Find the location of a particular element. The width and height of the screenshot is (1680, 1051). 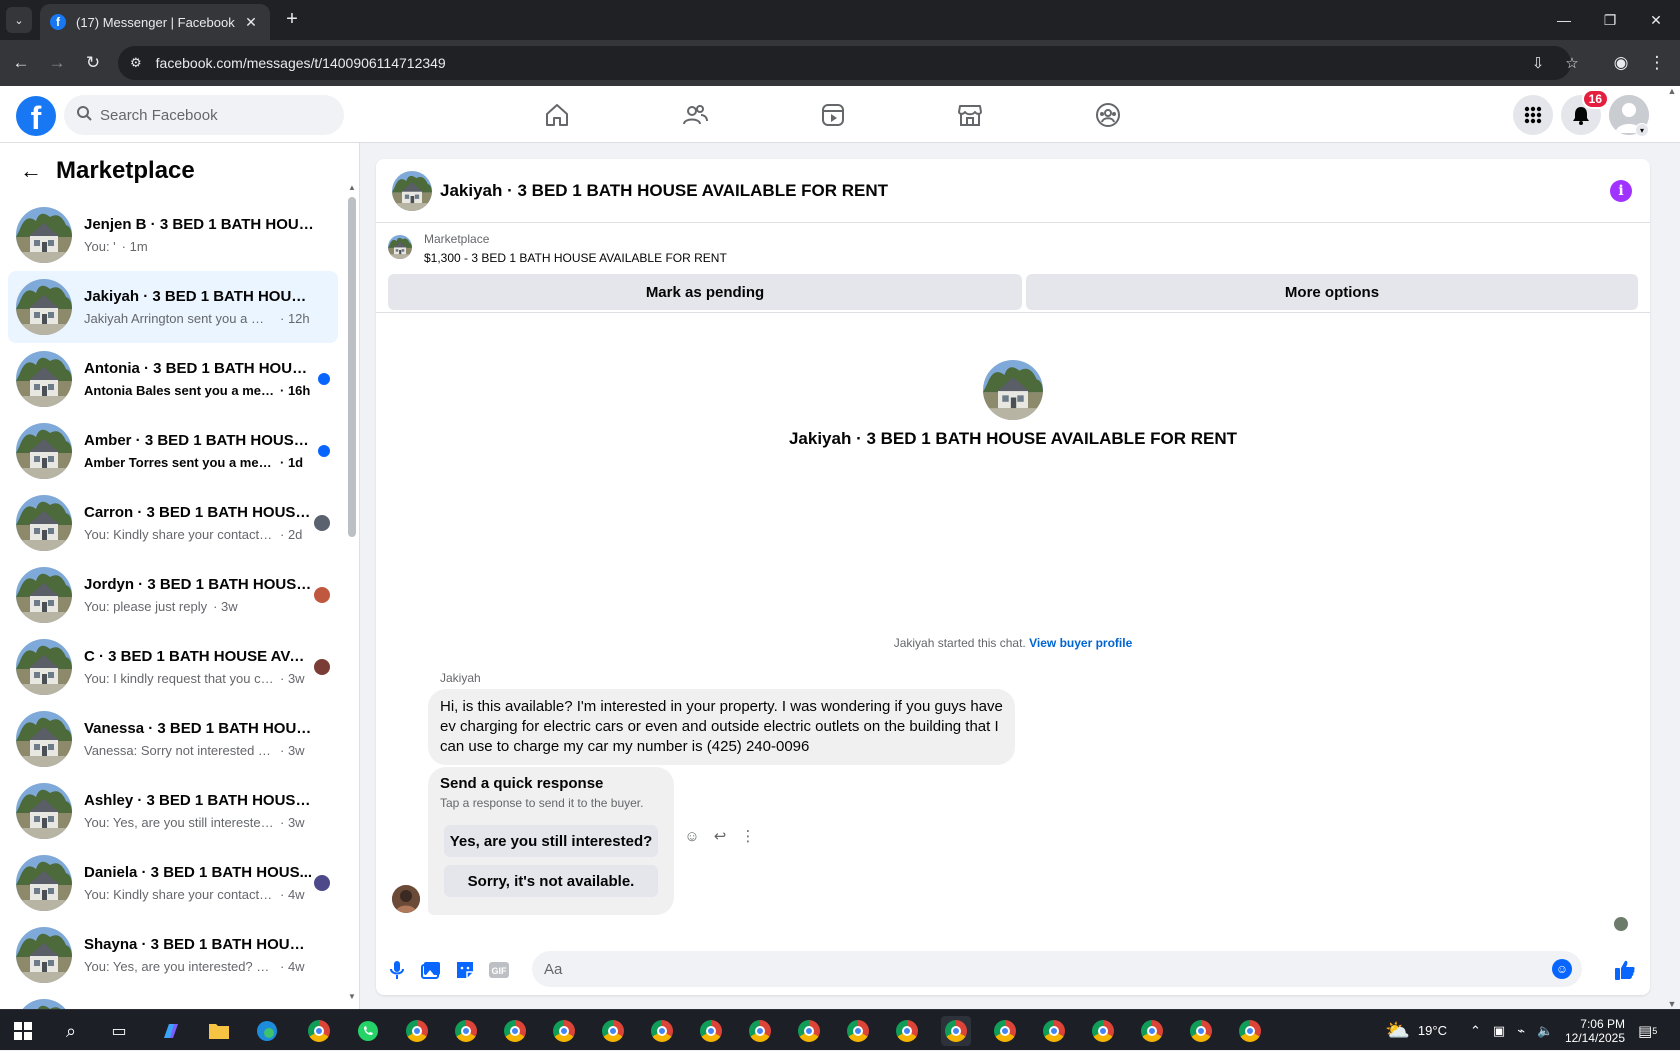

nav-groups is located at coordinates (1108, 115).